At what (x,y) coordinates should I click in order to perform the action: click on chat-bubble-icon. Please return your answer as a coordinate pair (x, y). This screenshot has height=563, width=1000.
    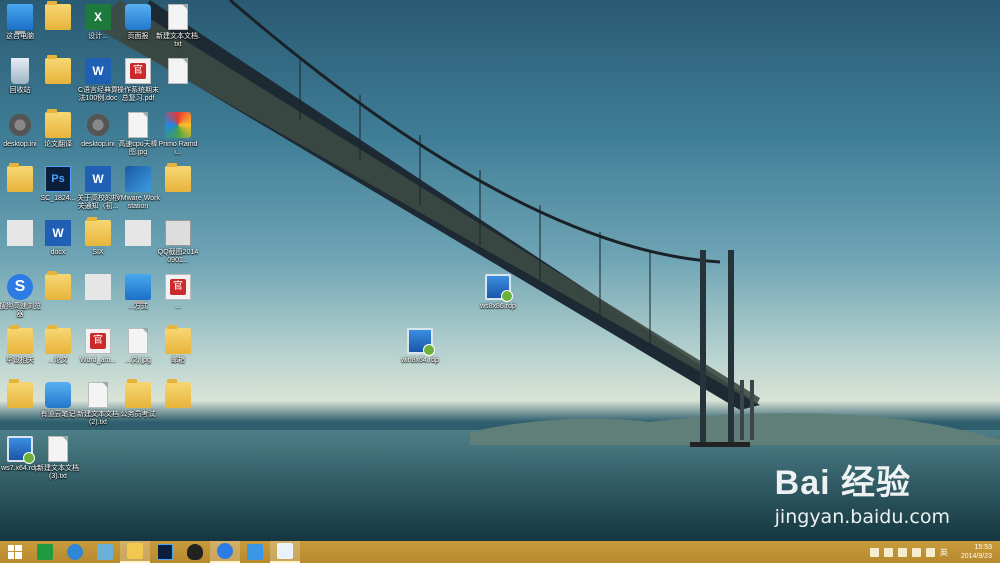
    Looking at the image, I should click on (285, 551).